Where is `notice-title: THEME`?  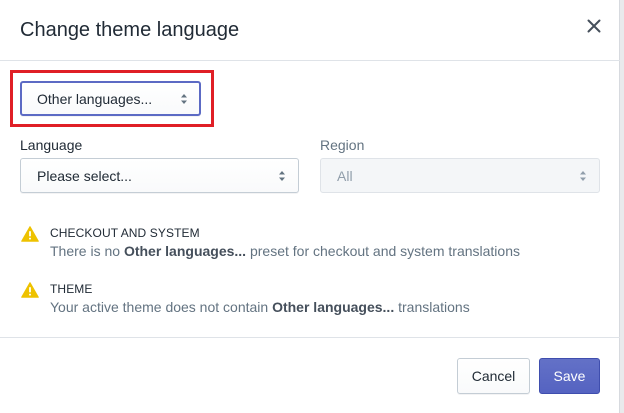
notice-title: THEME is located at coordinates (71, 289).